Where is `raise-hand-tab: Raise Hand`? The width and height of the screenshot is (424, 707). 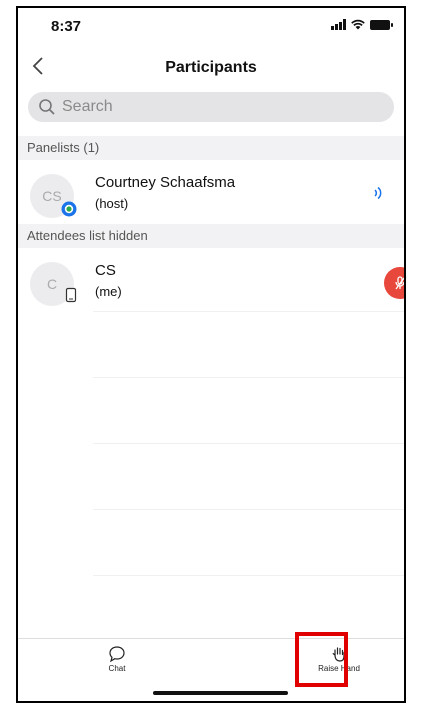
raise-hand-tab: Raise Hand is located at coordinates (339, 659).